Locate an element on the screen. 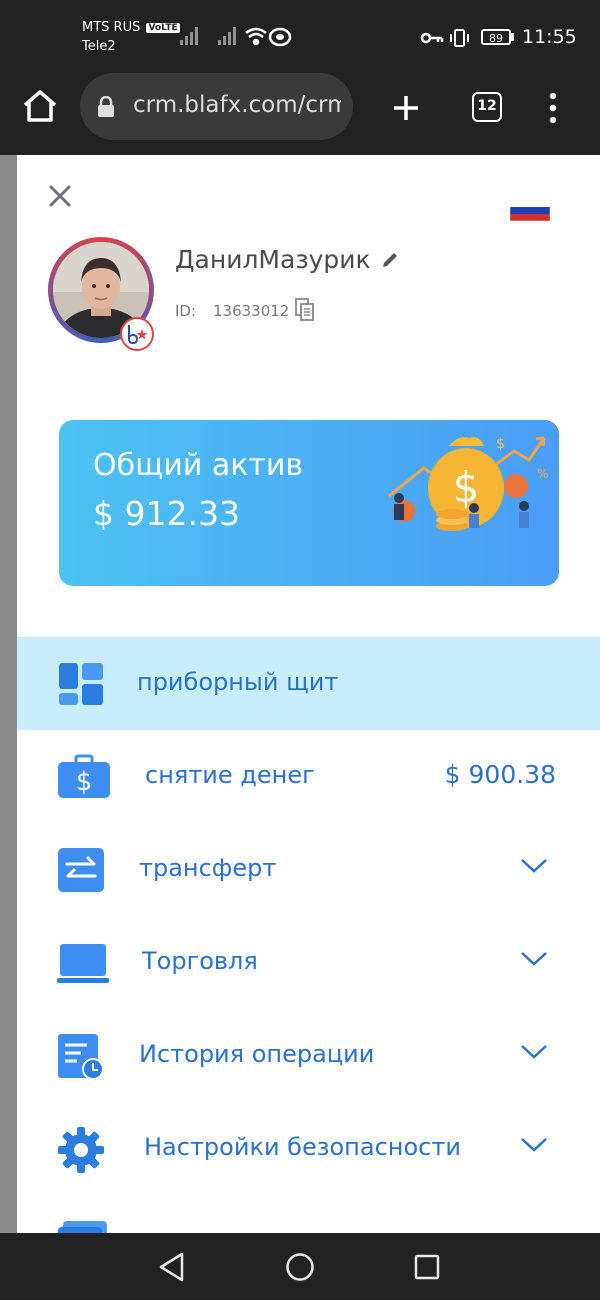 This screenshot has width=600, height=1300. menu-item-transfer: трансферт is located at coordinates (308, 869).